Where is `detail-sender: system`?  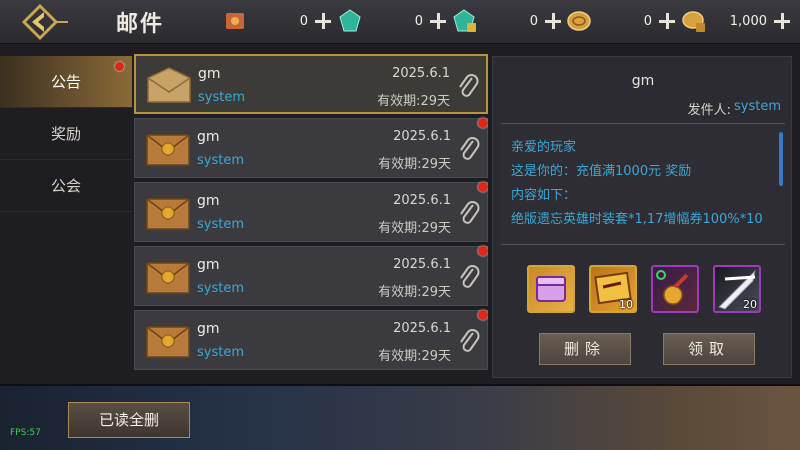 detail-sender: system is located at coordinates (757, 106).